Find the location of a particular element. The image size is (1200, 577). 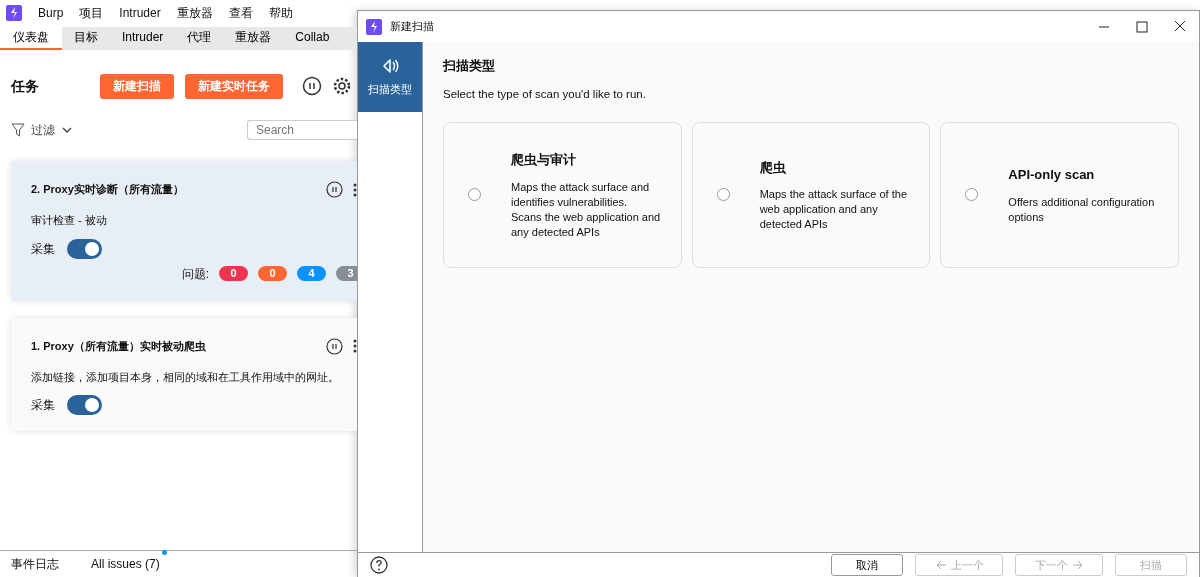

issue-count: 4 is located at coordinates (311, 273).